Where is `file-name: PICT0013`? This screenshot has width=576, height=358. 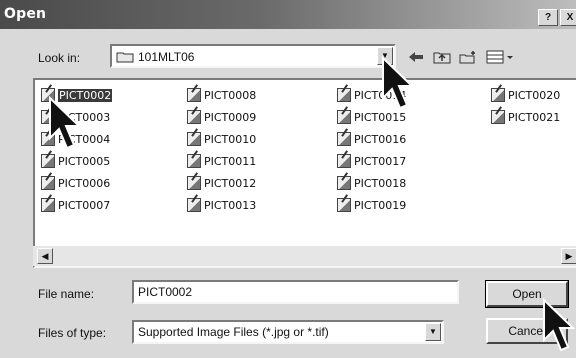
file-name: PICT0013 is located at coordinates (230, 205).